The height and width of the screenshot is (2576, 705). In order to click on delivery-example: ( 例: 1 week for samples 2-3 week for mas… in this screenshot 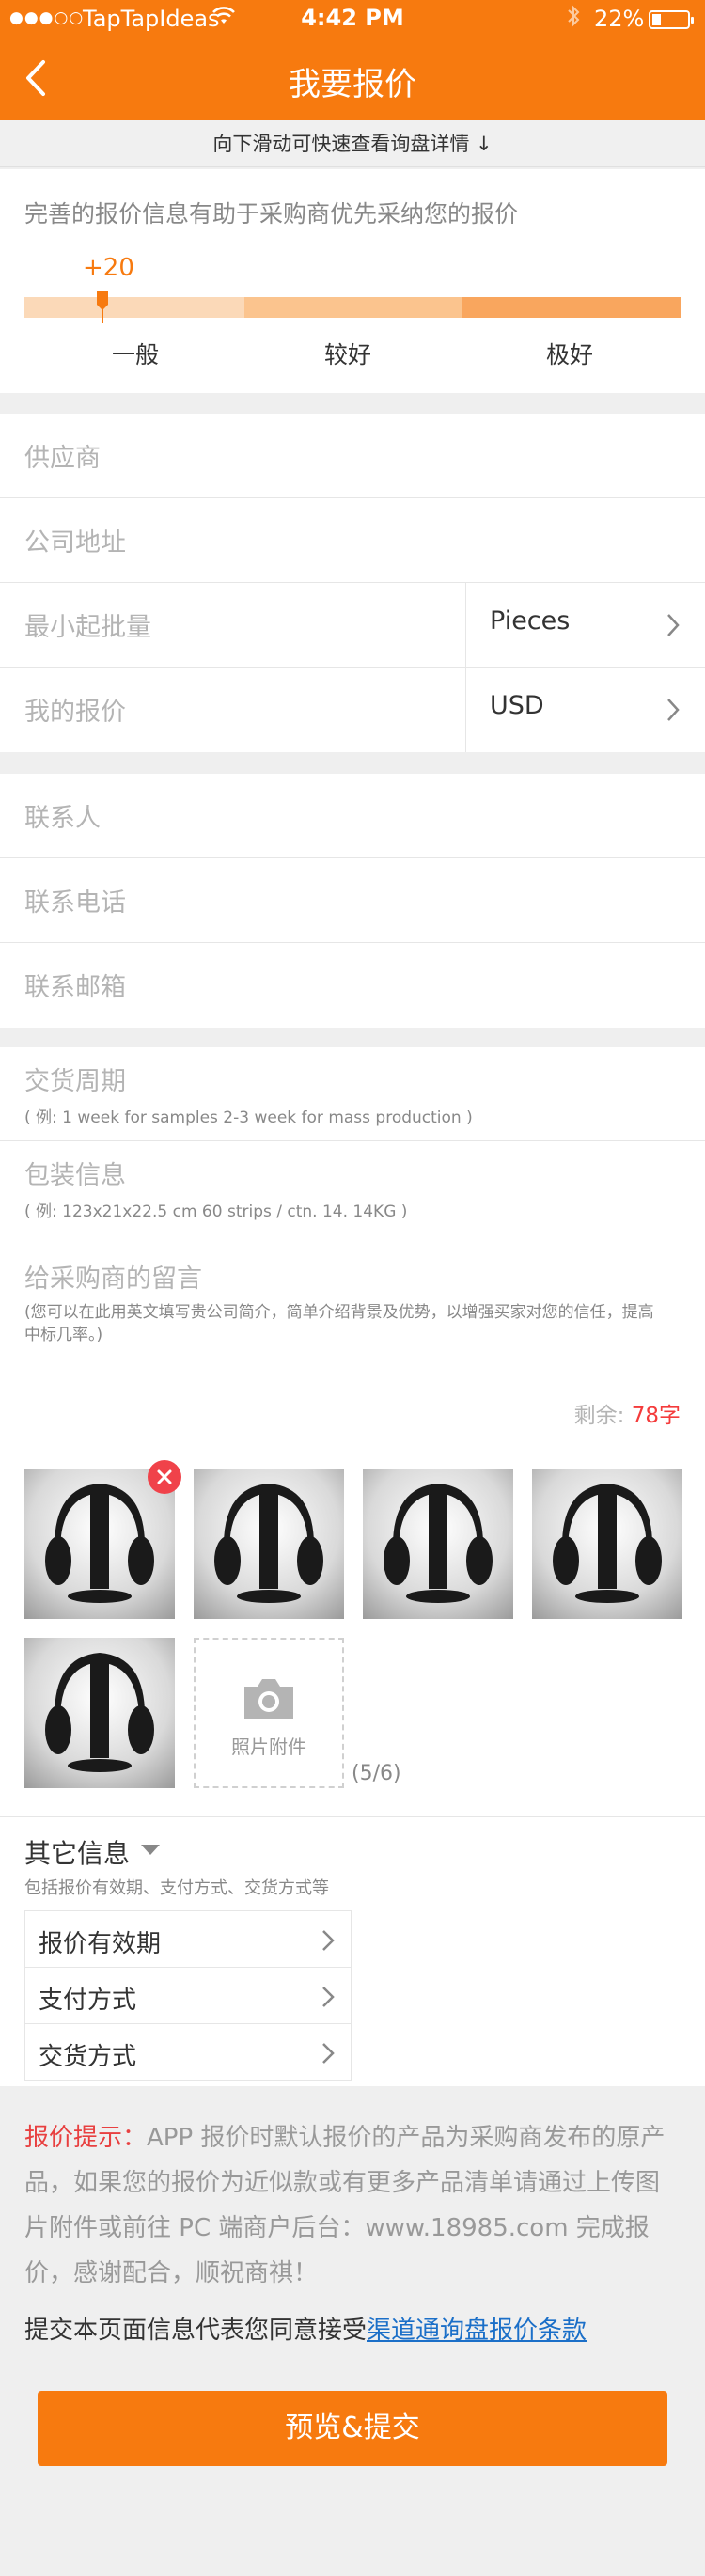, I will do `click(248, 1118)`.